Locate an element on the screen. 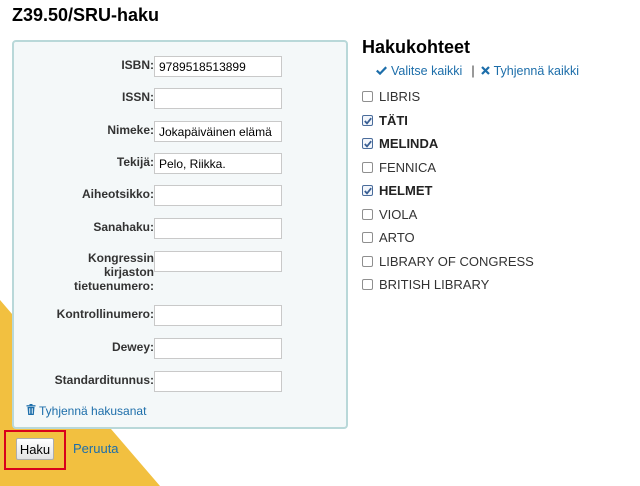 This screenshot has width=640, height=486. control-number-label: Kontrollinumero: is located at coordinates (105, 314).